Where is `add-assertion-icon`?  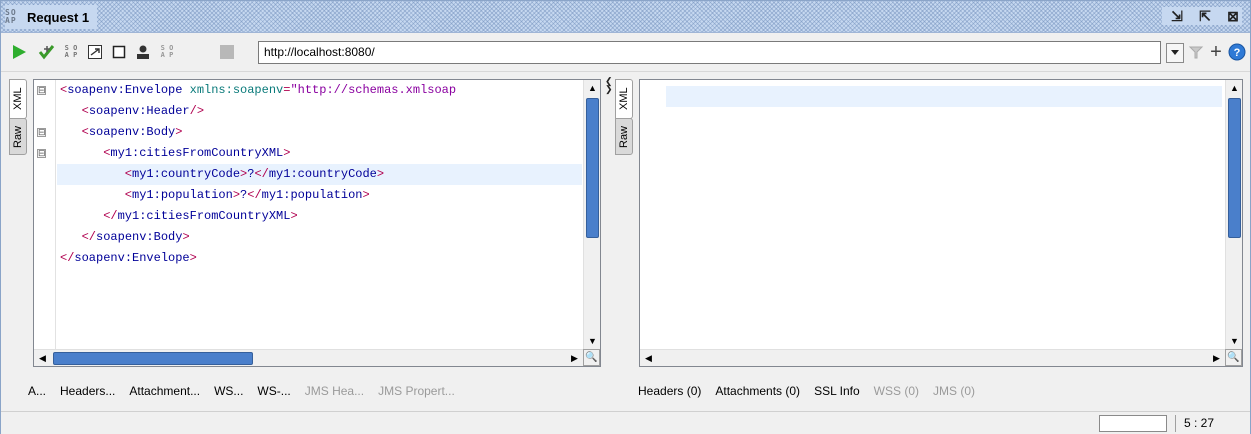
add-assertion-icon is located at coordinates (47, 52).